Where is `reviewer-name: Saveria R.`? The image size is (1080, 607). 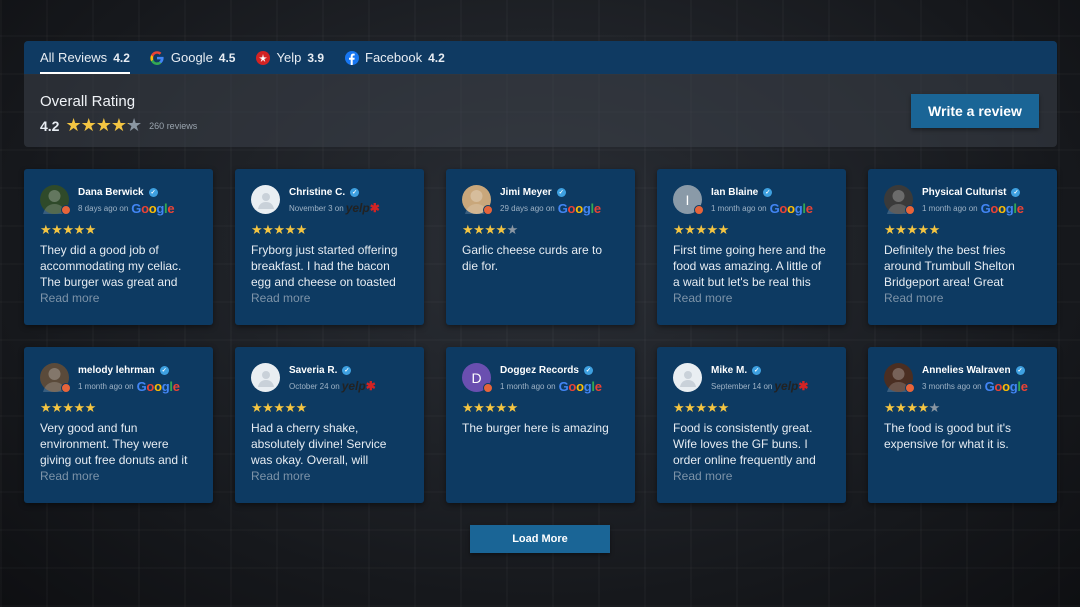
reviewer-name: Saveria R. is located at coordinates (313, 370).